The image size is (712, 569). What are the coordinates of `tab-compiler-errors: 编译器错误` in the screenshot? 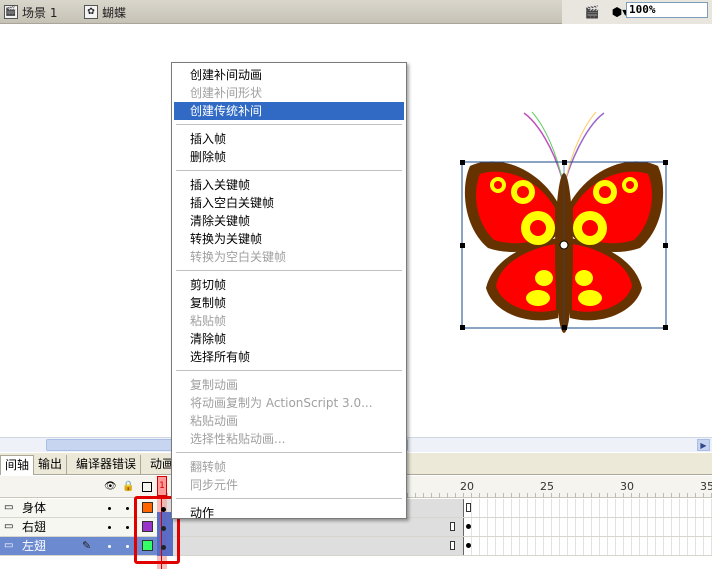 It's located at (107, 465).